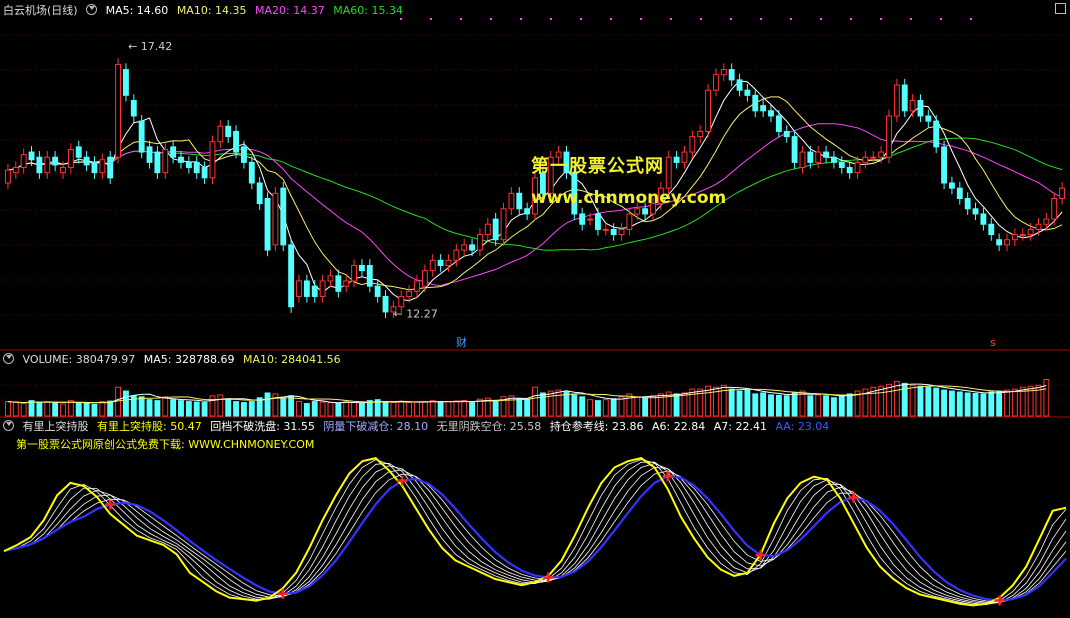  What do you see at coordinates (137, 10) in the screenshot?
I see `ma5-label: MA5: 14.60` at bounding box center [137, 10].